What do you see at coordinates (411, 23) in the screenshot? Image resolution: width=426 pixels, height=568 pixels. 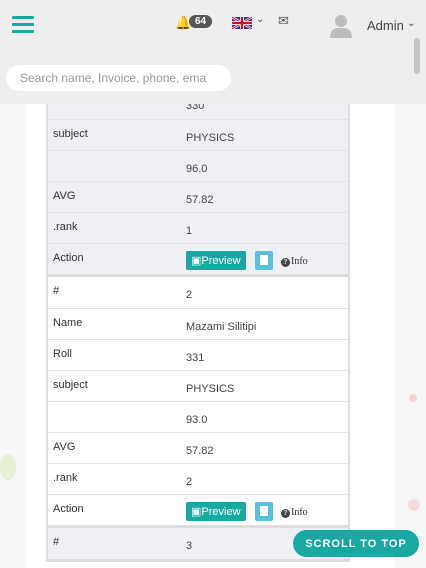 I see `user-menu-chevron-down-icon: ⌄` at bounding box center [411, 23].